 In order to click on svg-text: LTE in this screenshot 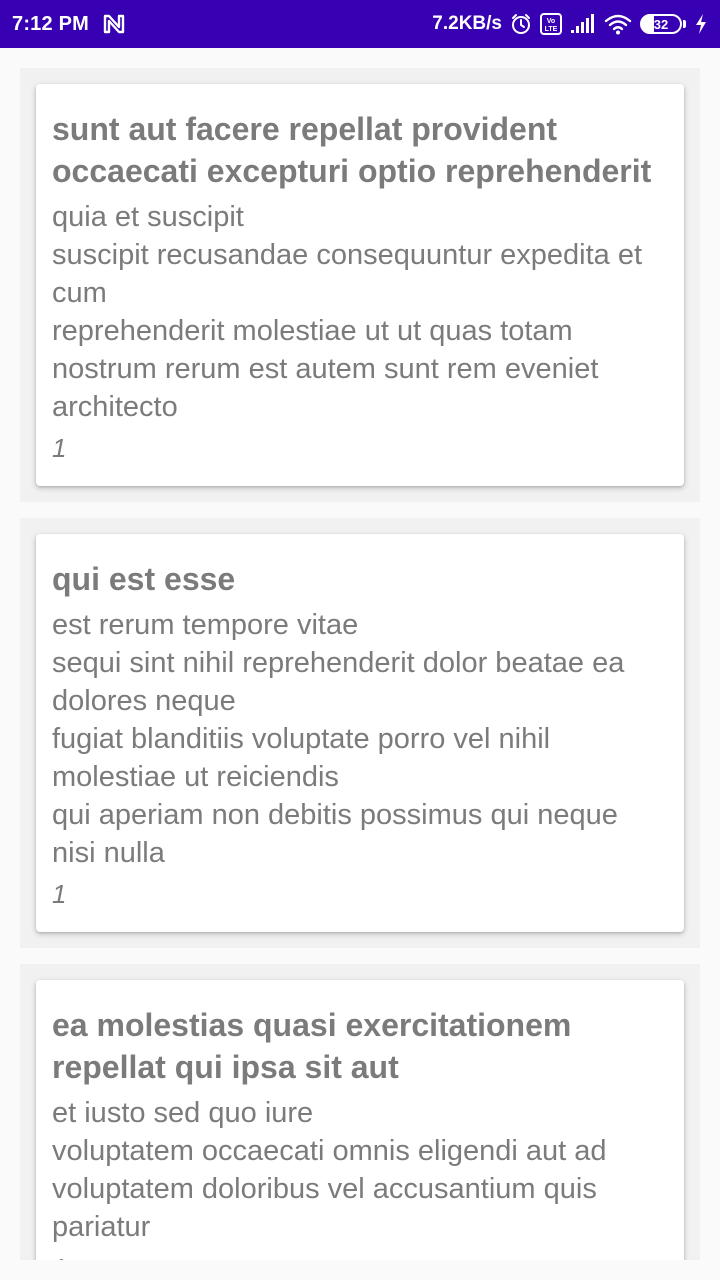, I will do `click(551, 29)`.